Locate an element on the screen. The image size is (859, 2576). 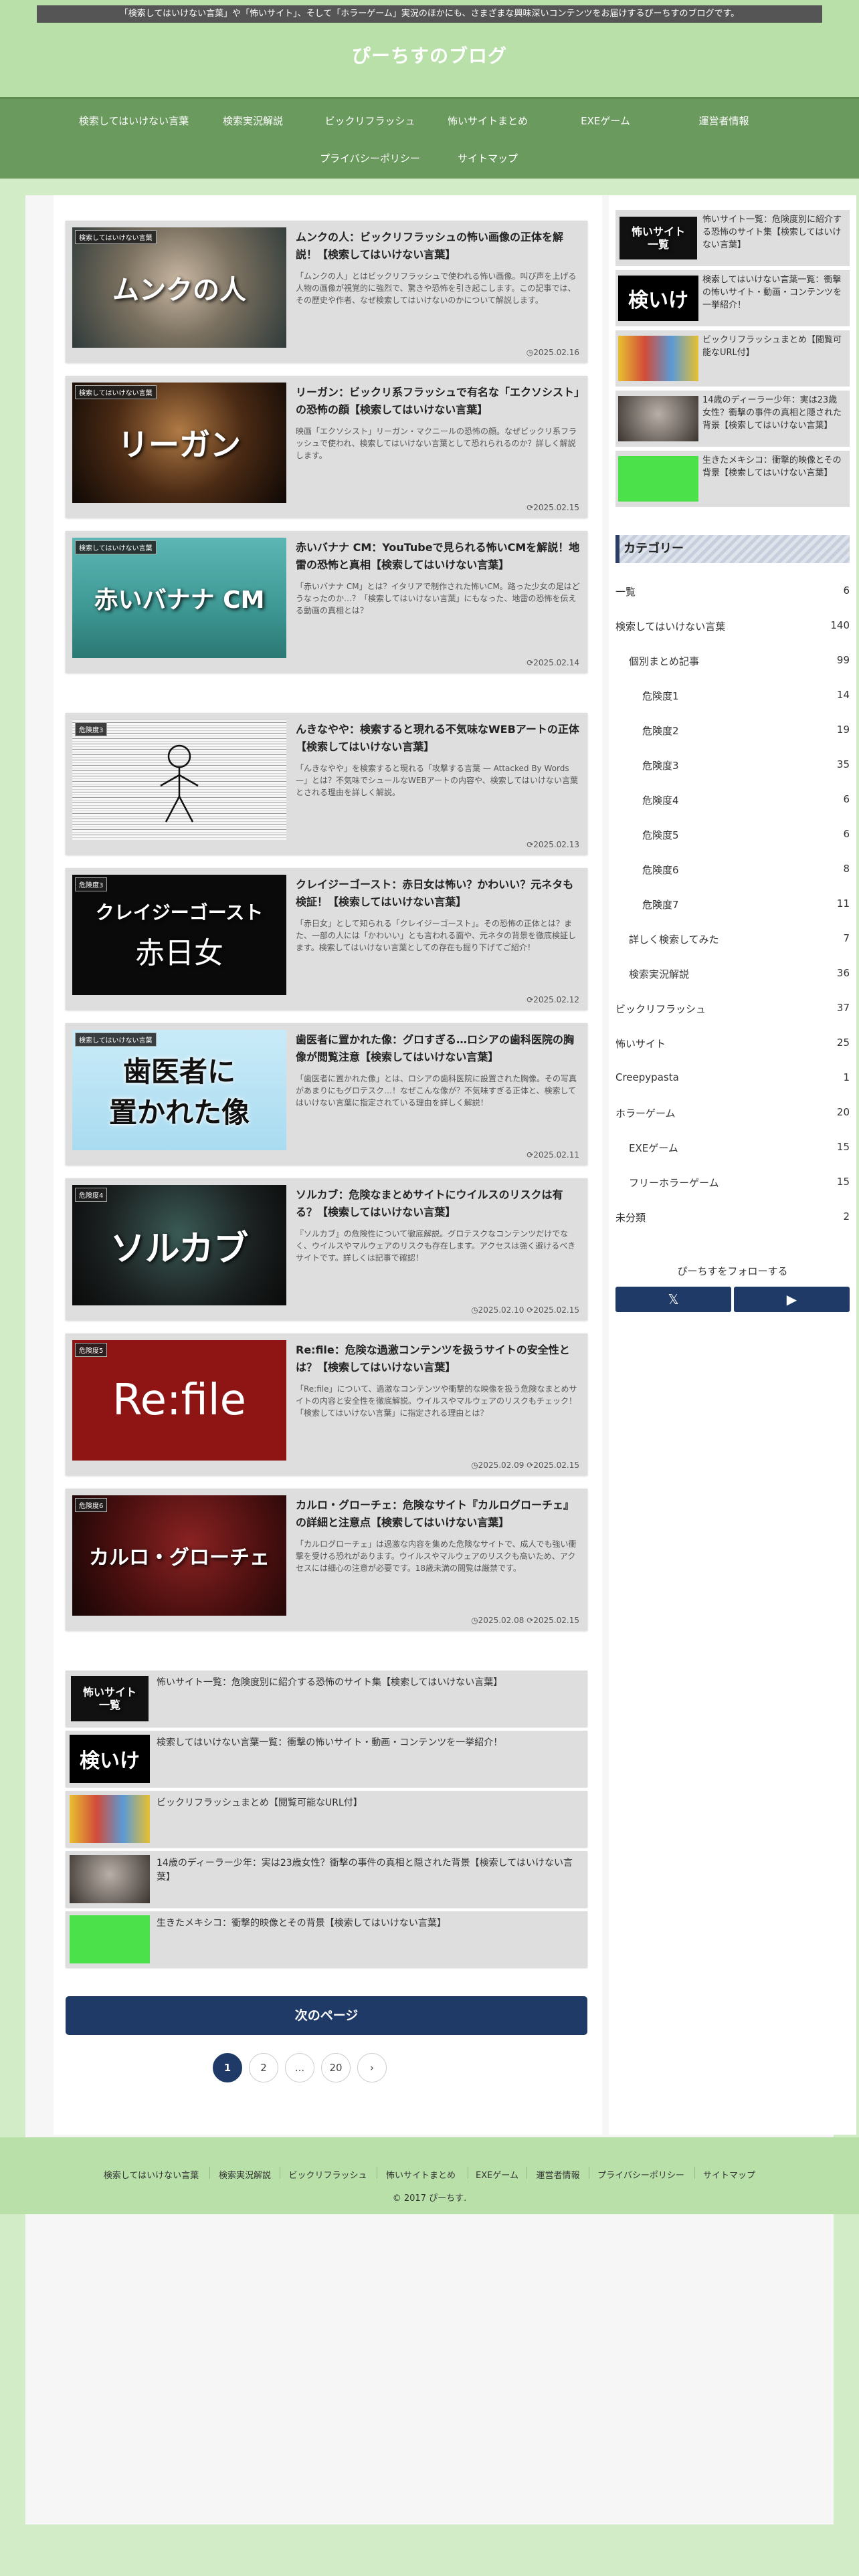
category-item: 危険度2 19 is located at coordinates (746, 732).